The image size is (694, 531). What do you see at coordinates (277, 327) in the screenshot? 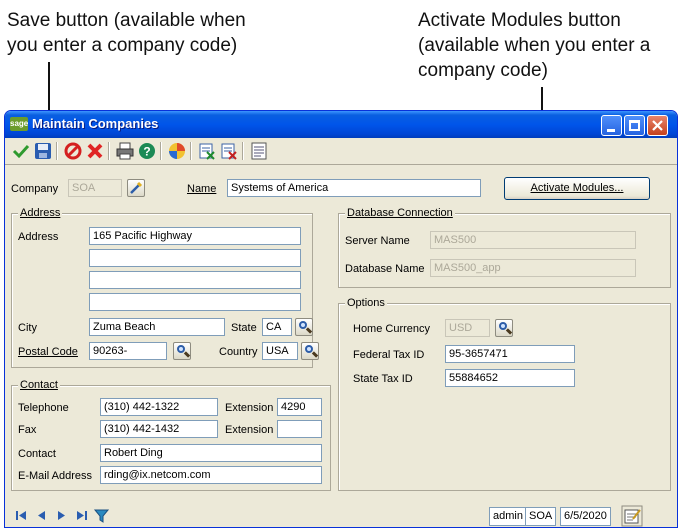
I see `state-field: CA` at bounding box center [277, 327].